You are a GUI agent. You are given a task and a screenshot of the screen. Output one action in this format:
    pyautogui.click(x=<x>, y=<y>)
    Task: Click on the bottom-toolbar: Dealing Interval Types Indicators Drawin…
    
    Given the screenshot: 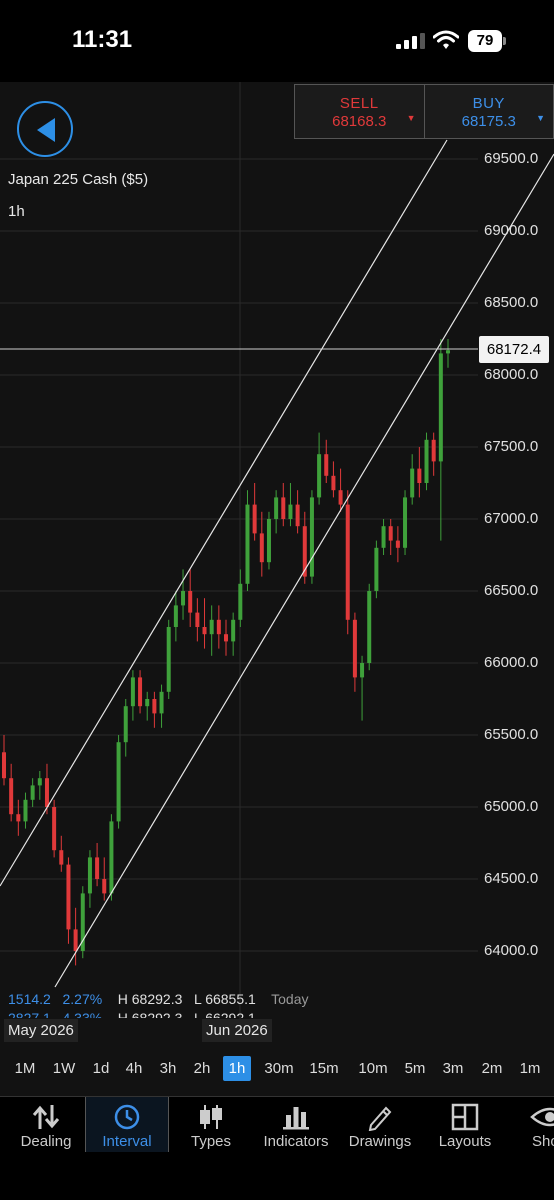 What is the action you would take?
    pyautogui.click(x=277, y=1124)
    